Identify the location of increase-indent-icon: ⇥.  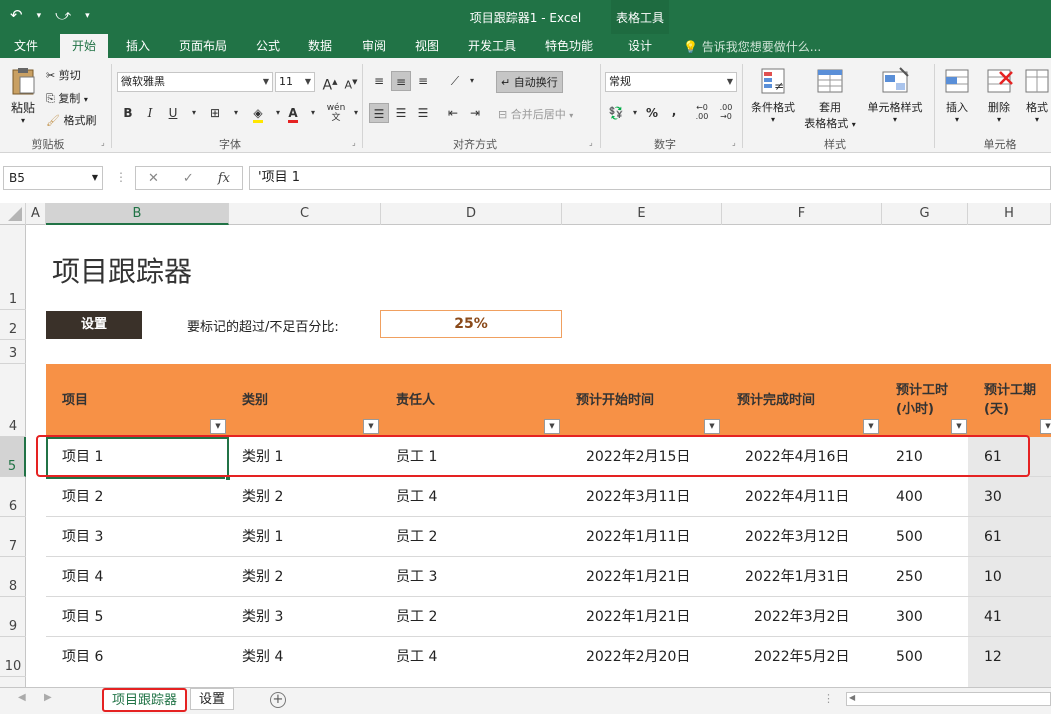
(475, 113).